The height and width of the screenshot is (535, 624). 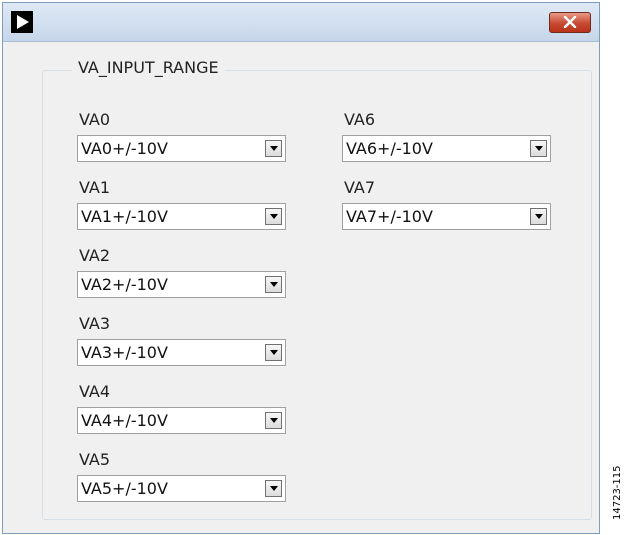 What do you see at coordinates (148, 67) in the screenshot?
I see `group-title: VA_INPUT_RANGE` at bounding box center [148, 67].